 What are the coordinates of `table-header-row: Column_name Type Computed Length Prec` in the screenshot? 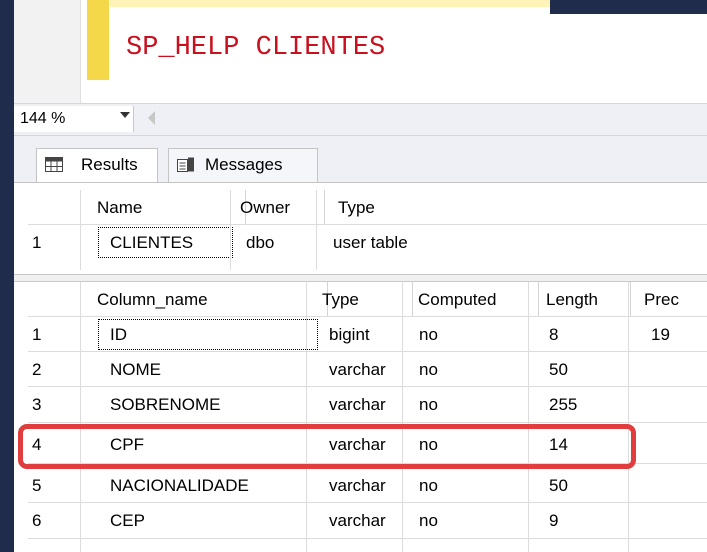 It's located at (367, 299).